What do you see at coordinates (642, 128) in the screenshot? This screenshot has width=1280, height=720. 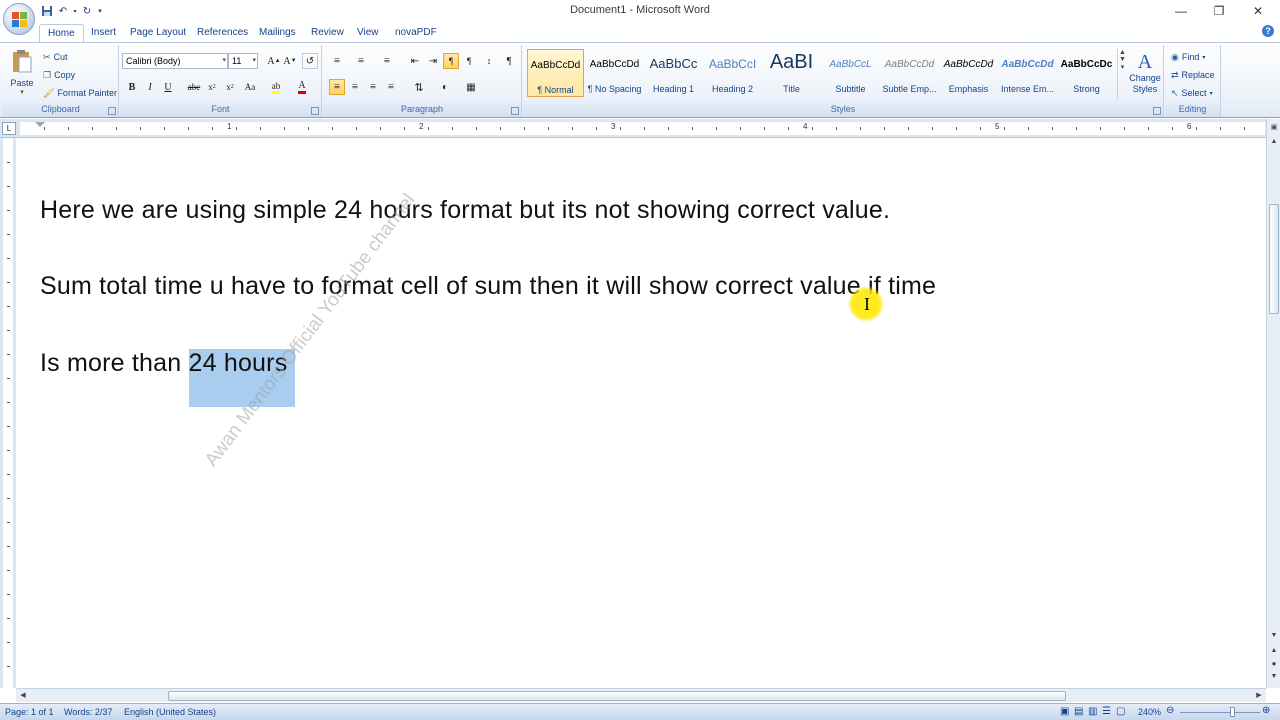 I see `horizontal-ruler: 1 2 3 4 5 6` at bounding box center [642, 128].